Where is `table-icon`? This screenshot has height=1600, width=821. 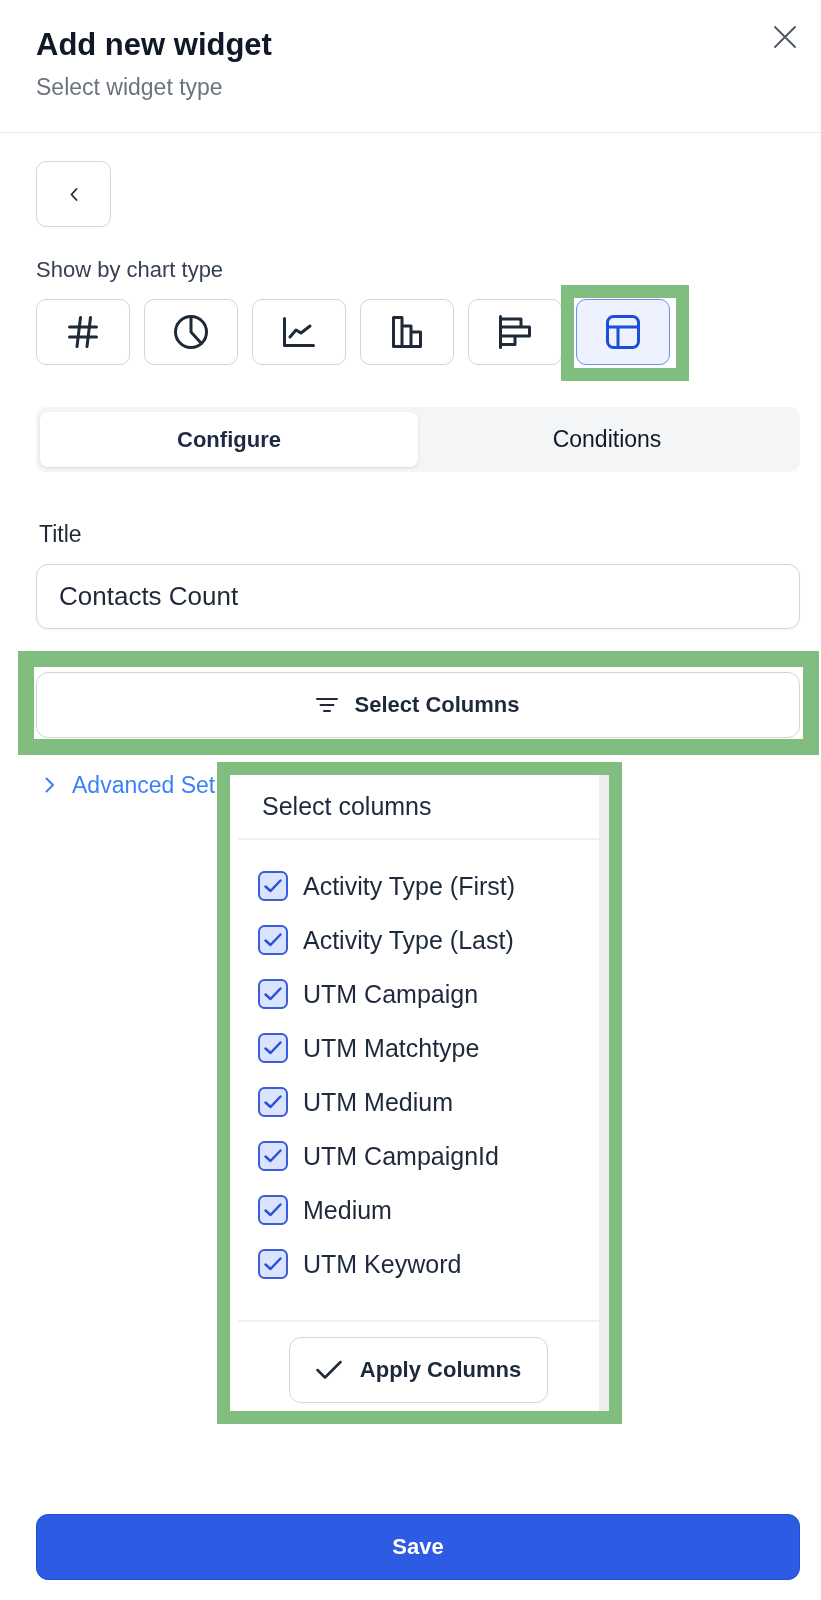 table-icon is located at coordinates (623, 332).